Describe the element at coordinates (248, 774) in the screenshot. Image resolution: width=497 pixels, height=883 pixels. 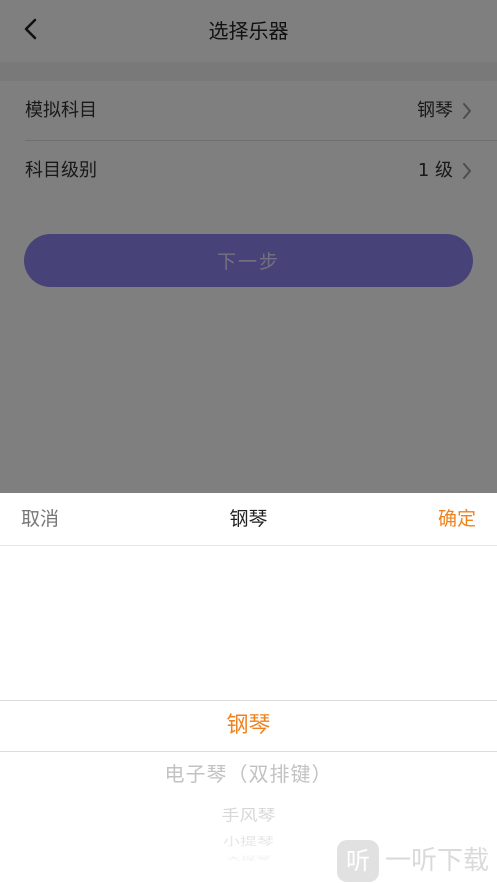
I see `picker-option: 电子琴（双排键）` at that location.